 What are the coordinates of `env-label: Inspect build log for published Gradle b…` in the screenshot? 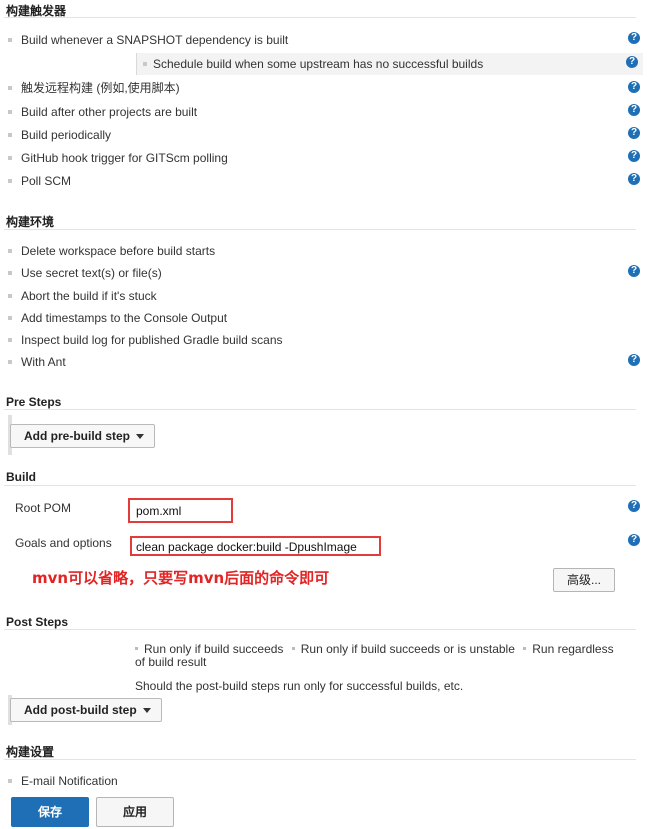 It's located at (152, 340).